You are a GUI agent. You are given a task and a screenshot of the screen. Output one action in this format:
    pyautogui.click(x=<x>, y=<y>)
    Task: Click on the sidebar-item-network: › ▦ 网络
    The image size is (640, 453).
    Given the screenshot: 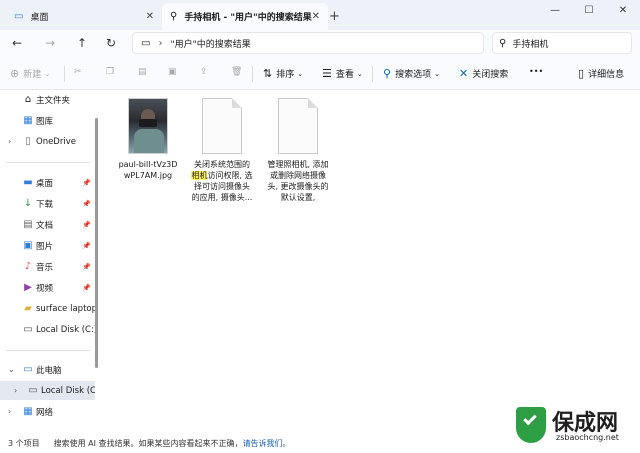 What is the action you would take?
    pyautogui.click(x=47, y=411)
    